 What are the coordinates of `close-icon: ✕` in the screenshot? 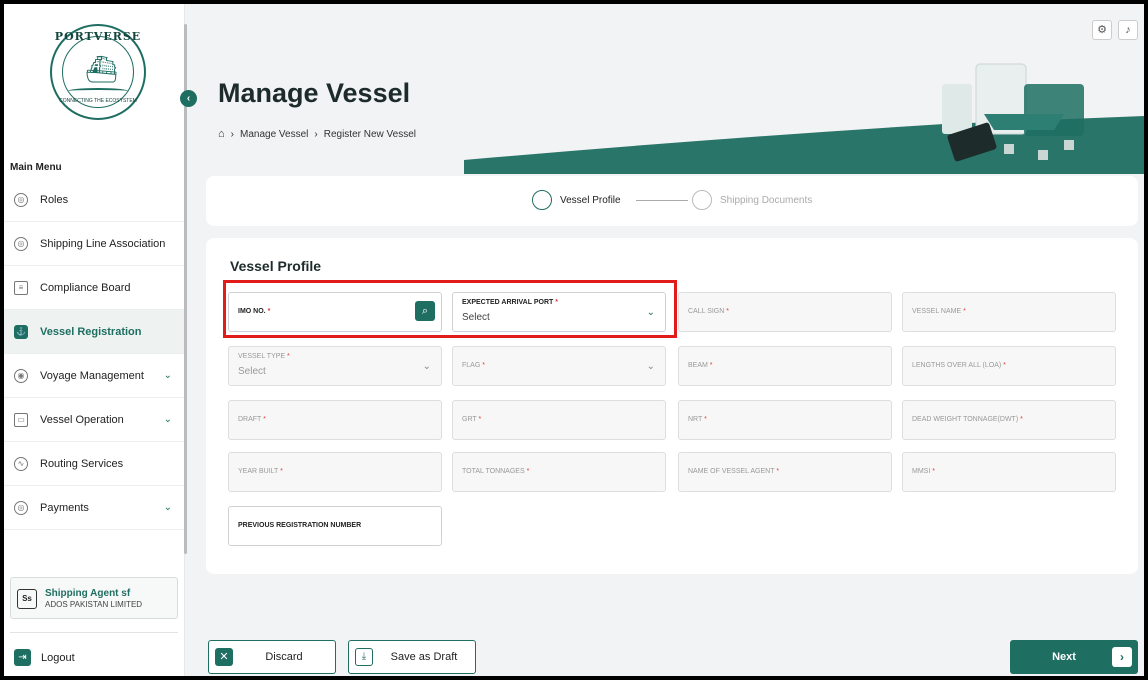 It's located at (224, 657).